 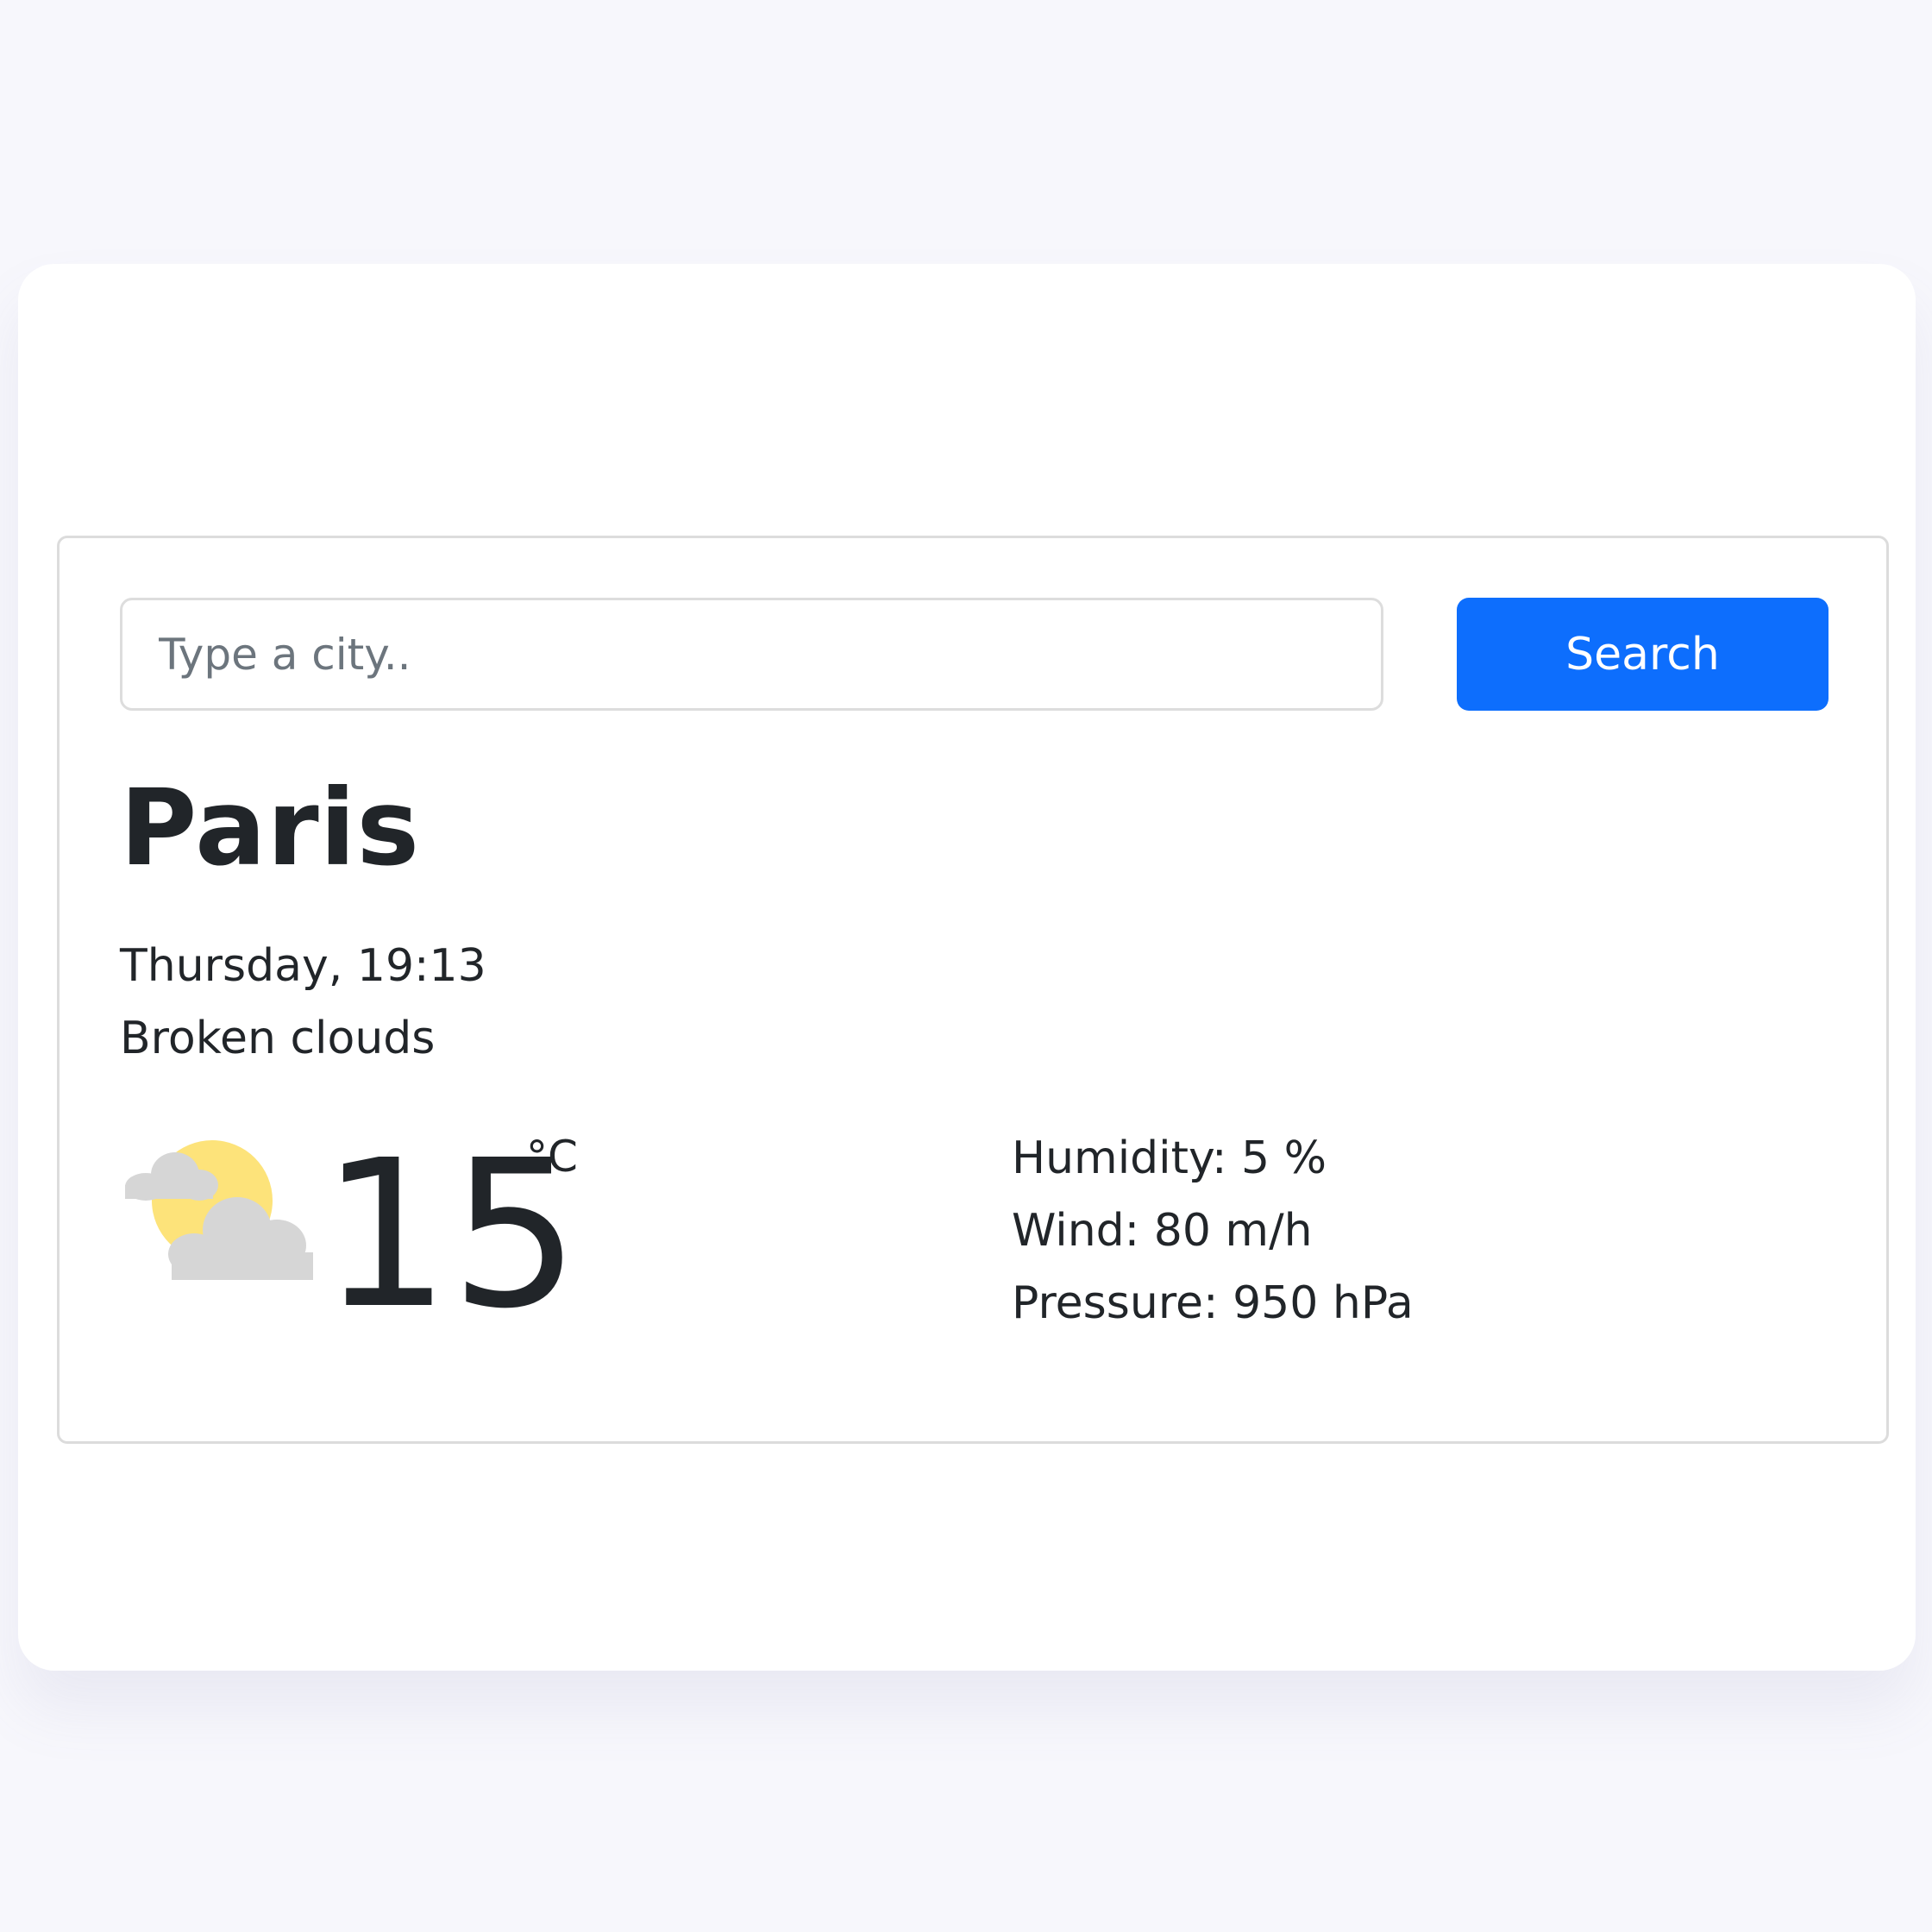 What do you see at coordinates (278, 1038) in the screenshot?
I see `weather-description: Broken clouds` at bounding box center [278, 1038].